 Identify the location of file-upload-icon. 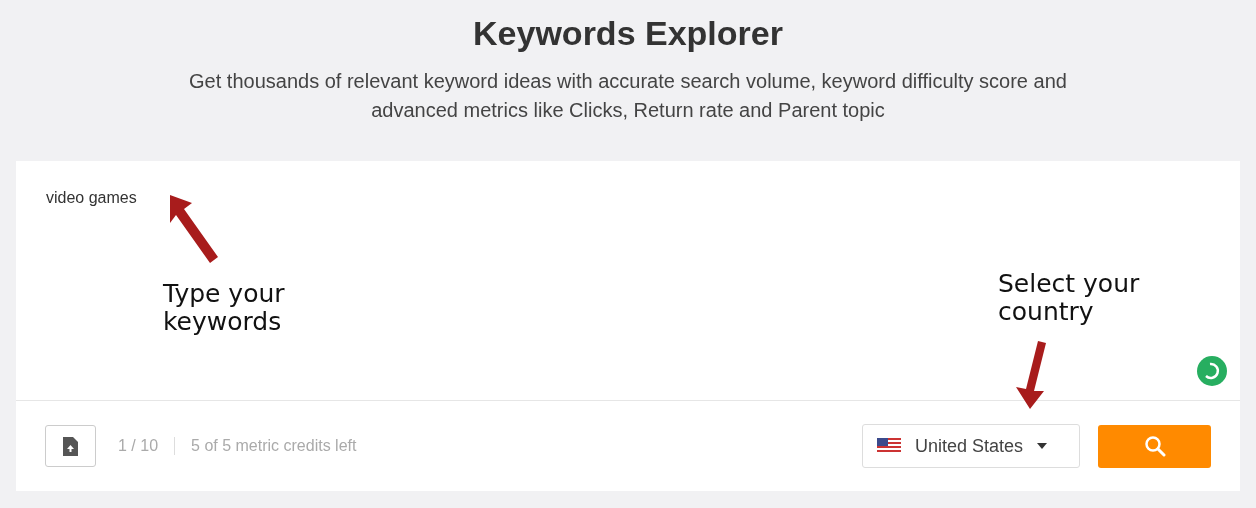
(70, 446).